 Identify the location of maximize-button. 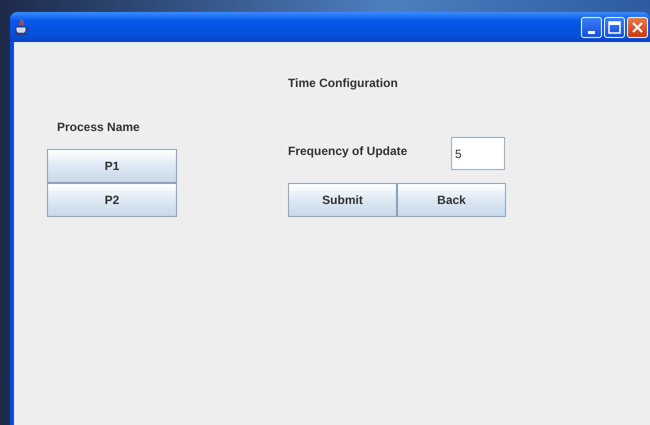
(614, 27).